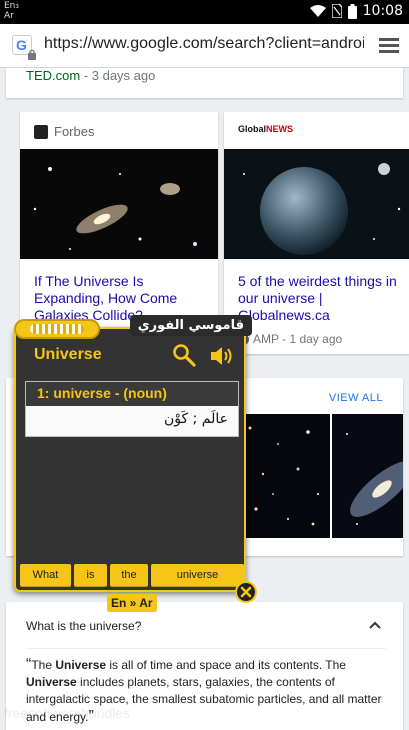 Image resolution: width=409 pixels, height=730 pixels. Describe the element at coordinates (246, 592) in the screenshot. I see `close-icon` at that location.